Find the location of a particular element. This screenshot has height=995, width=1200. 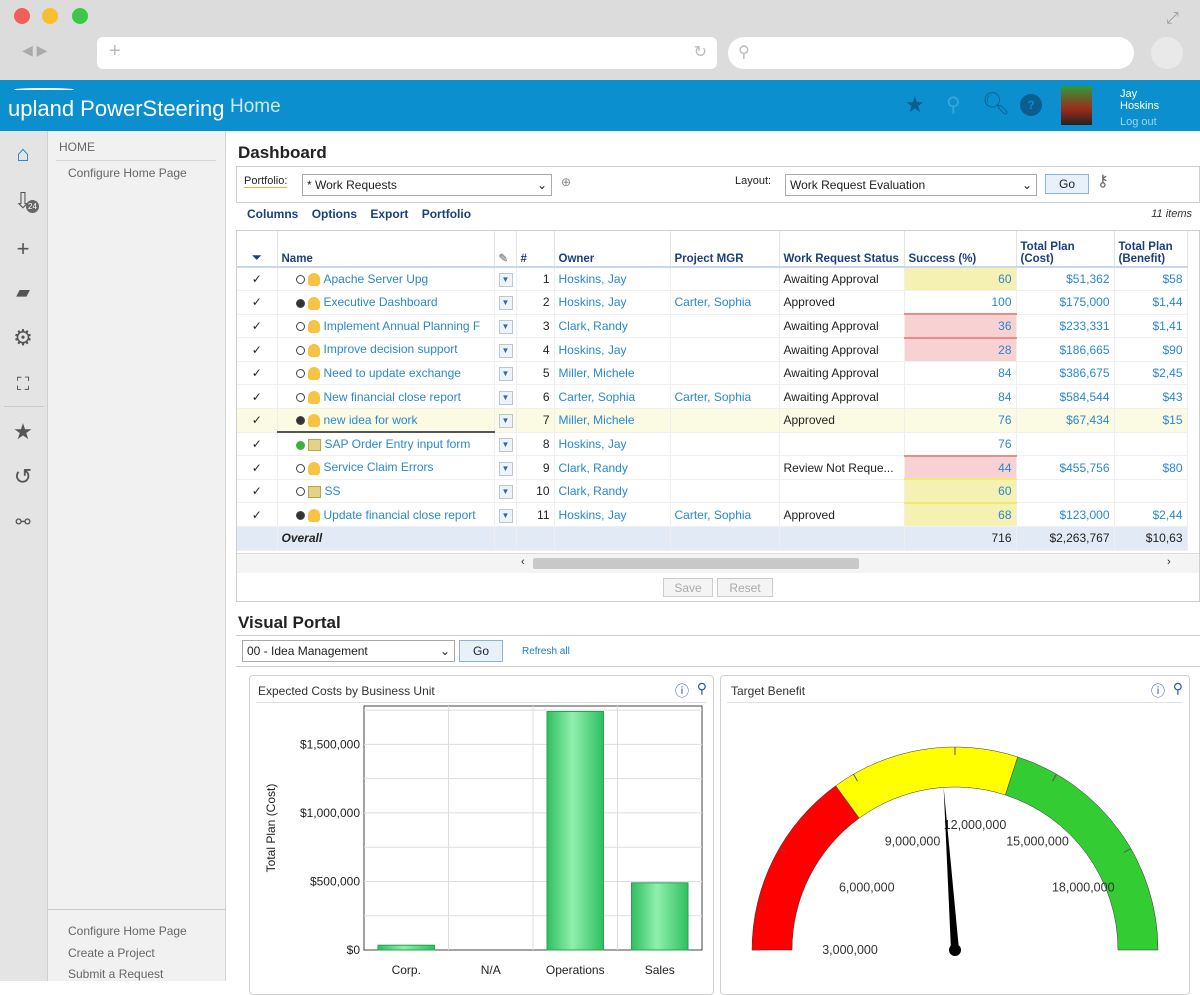

minimize-window-button is located at coordinates (50, 16).